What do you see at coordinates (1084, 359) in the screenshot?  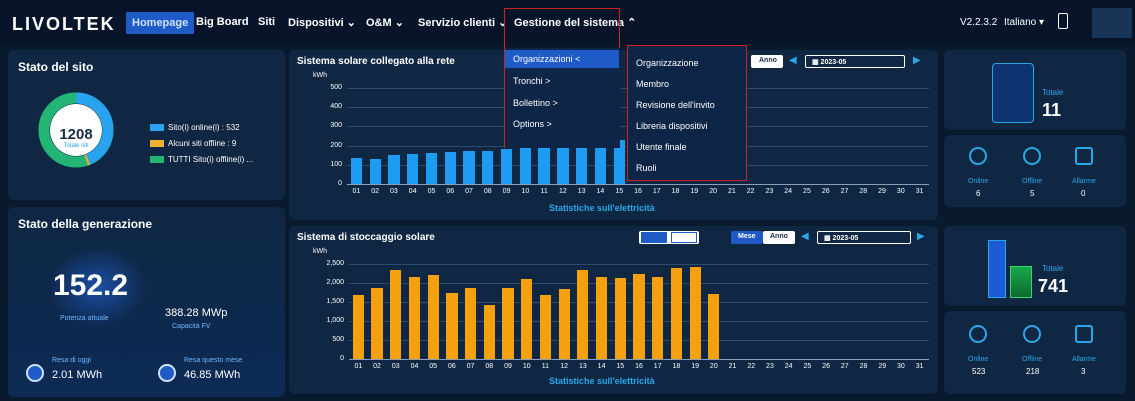 I see `storage-alarm-label: Allarme` at bounding box center [1084, 359].